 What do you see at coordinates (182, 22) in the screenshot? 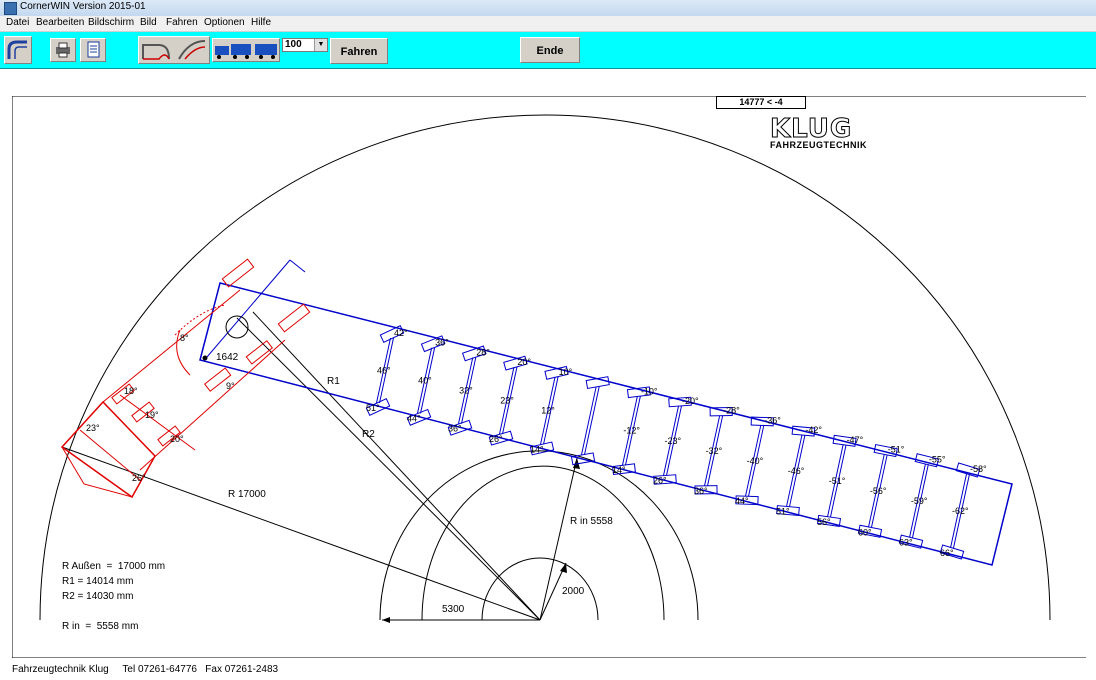
I see `menu-fahren: Fahren` at bounding box center [182, 22].